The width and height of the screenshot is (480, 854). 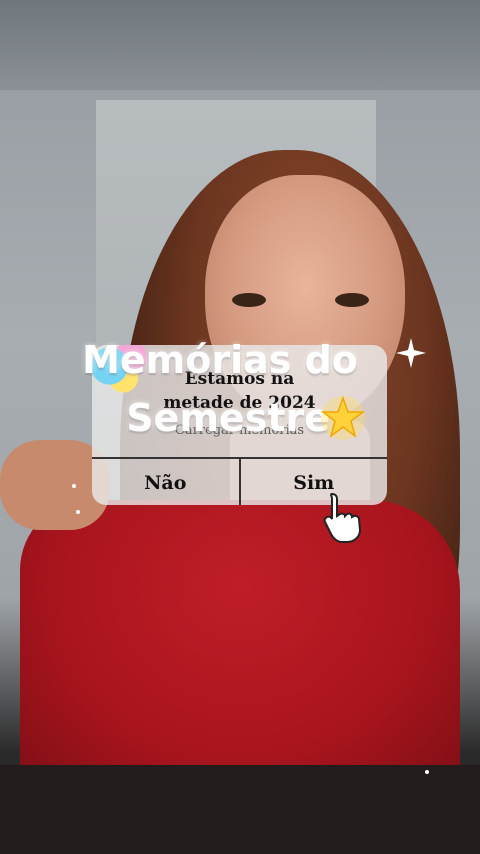 I want to click on left-eye, so click(x=249, y=300).